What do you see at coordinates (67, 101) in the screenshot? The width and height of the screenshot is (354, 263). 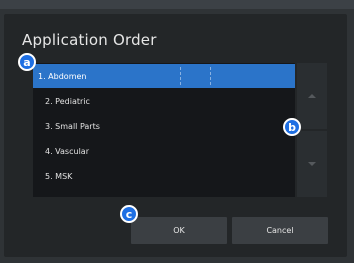 I see `list-item-label: 2. Pediatric` at bounding box center [67, 101].